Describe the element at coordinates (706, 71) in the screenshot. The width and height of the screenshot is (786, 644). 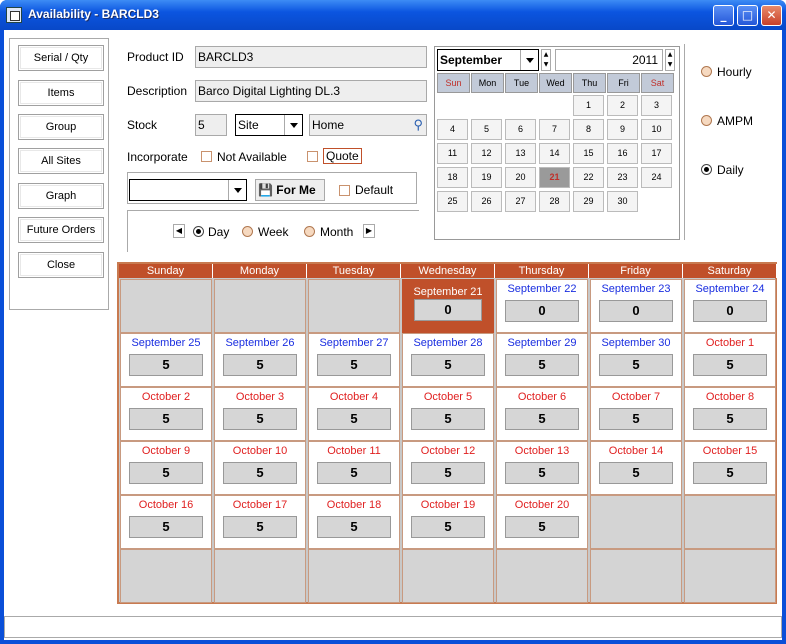
I see `hourly-radio` at that location.